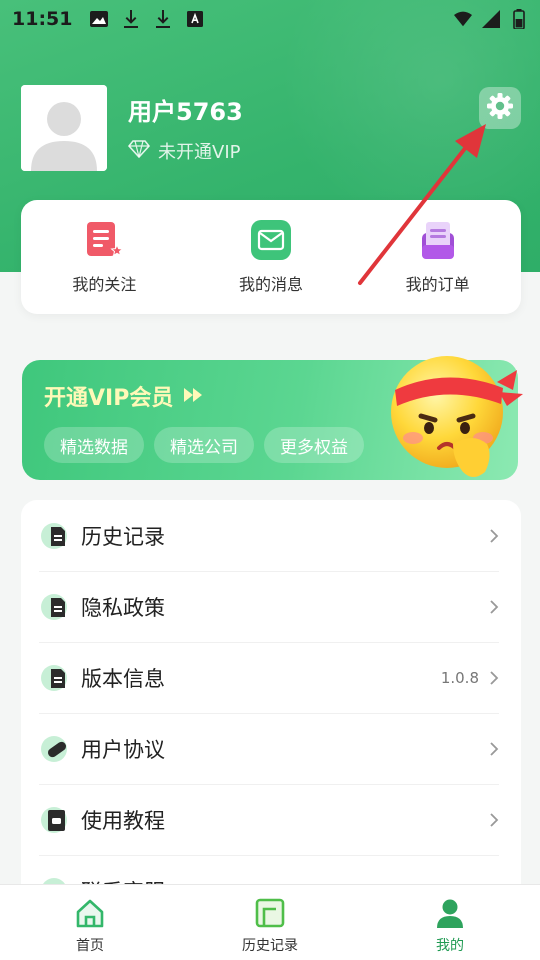  I want to click on quick-action-label: 我的订单, so click(437, 284).